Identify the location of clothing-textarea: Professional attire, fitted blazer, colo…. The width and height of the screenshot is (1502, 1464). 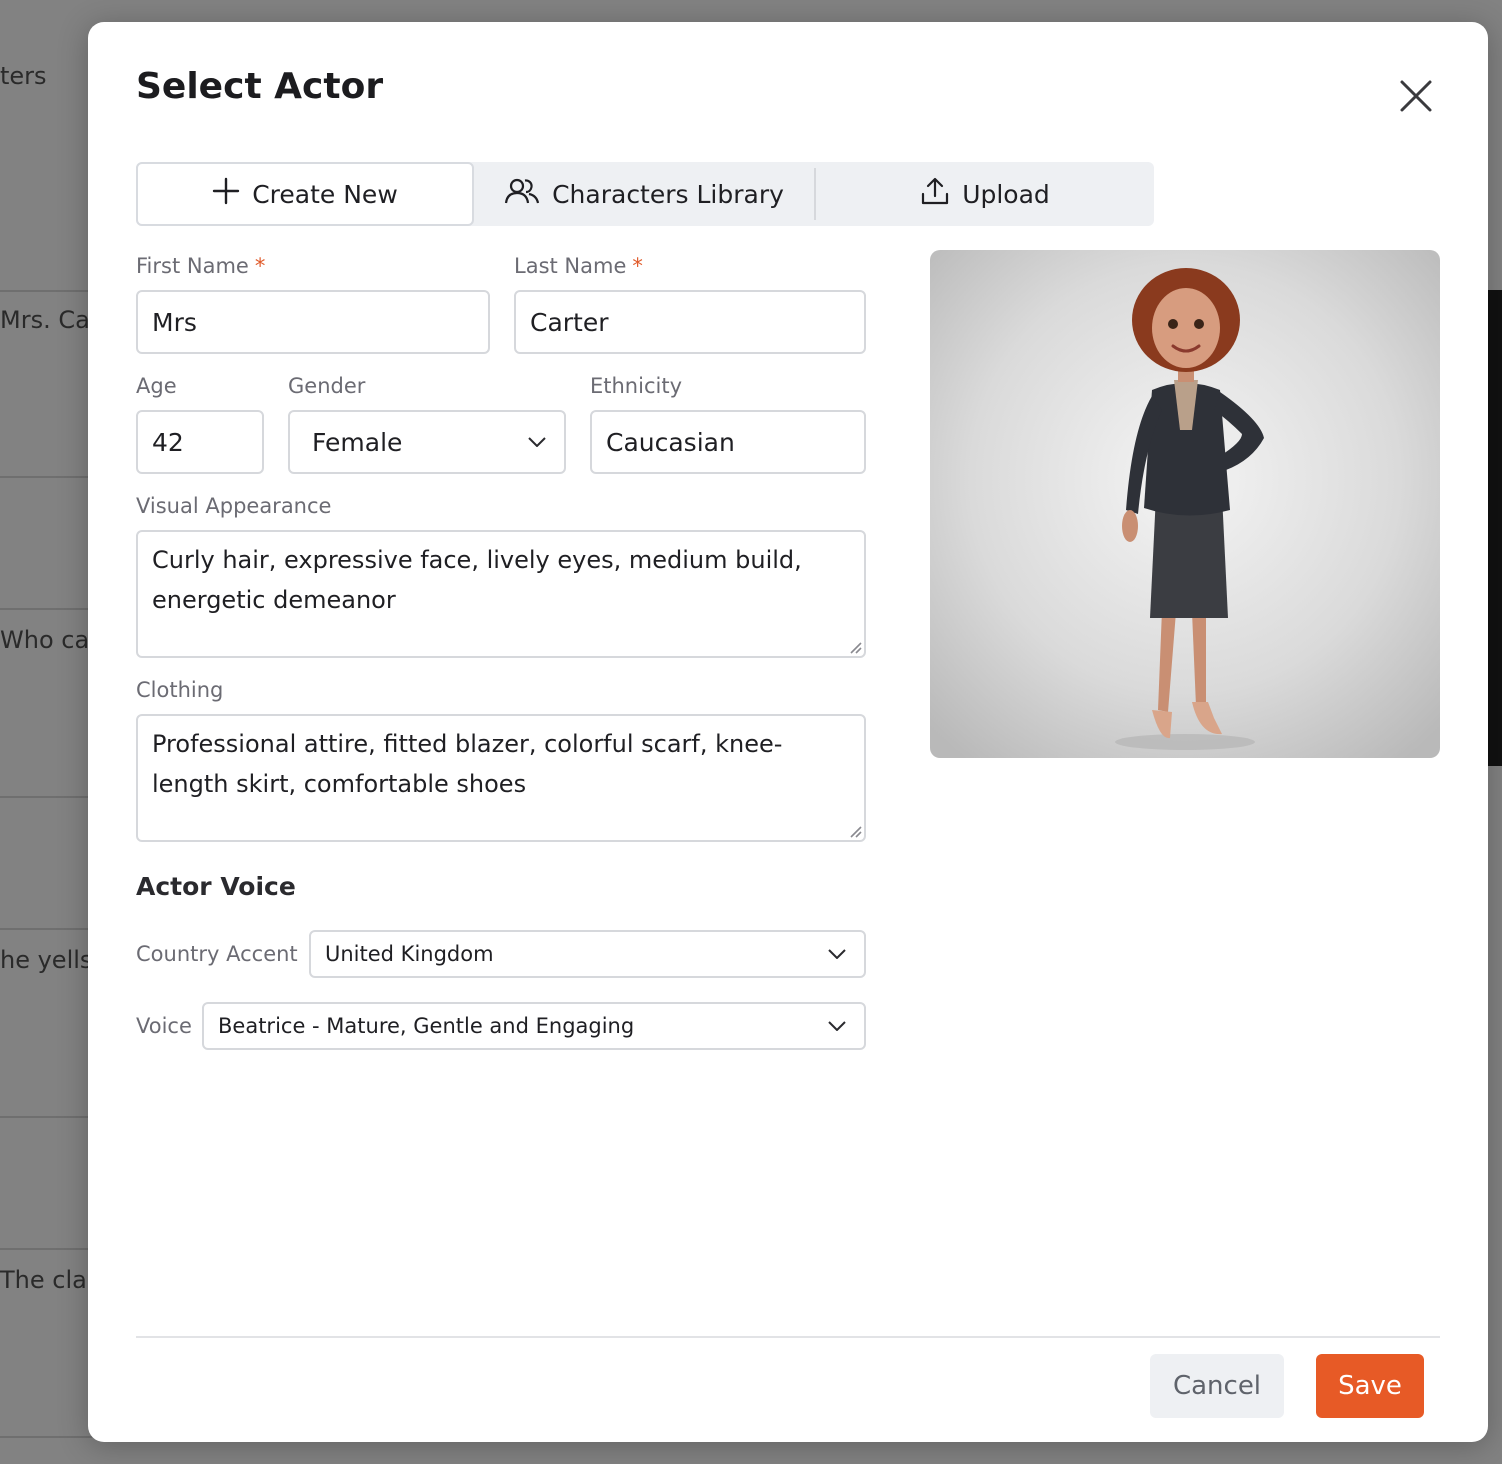
(501, 778).